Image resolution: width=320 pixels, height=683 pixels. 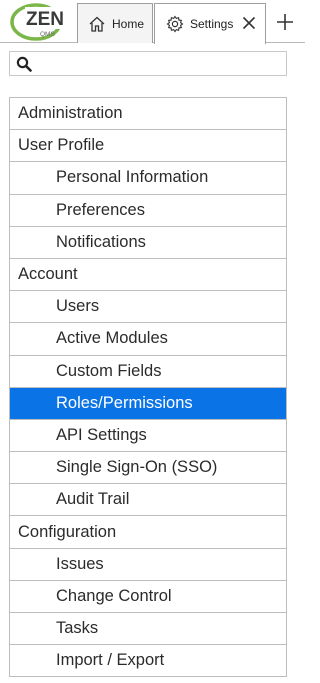 What do you see at coordinates (48, 274) in the screenshot?
I see `nav-item-label: Account` at bounding box center [48, 274].